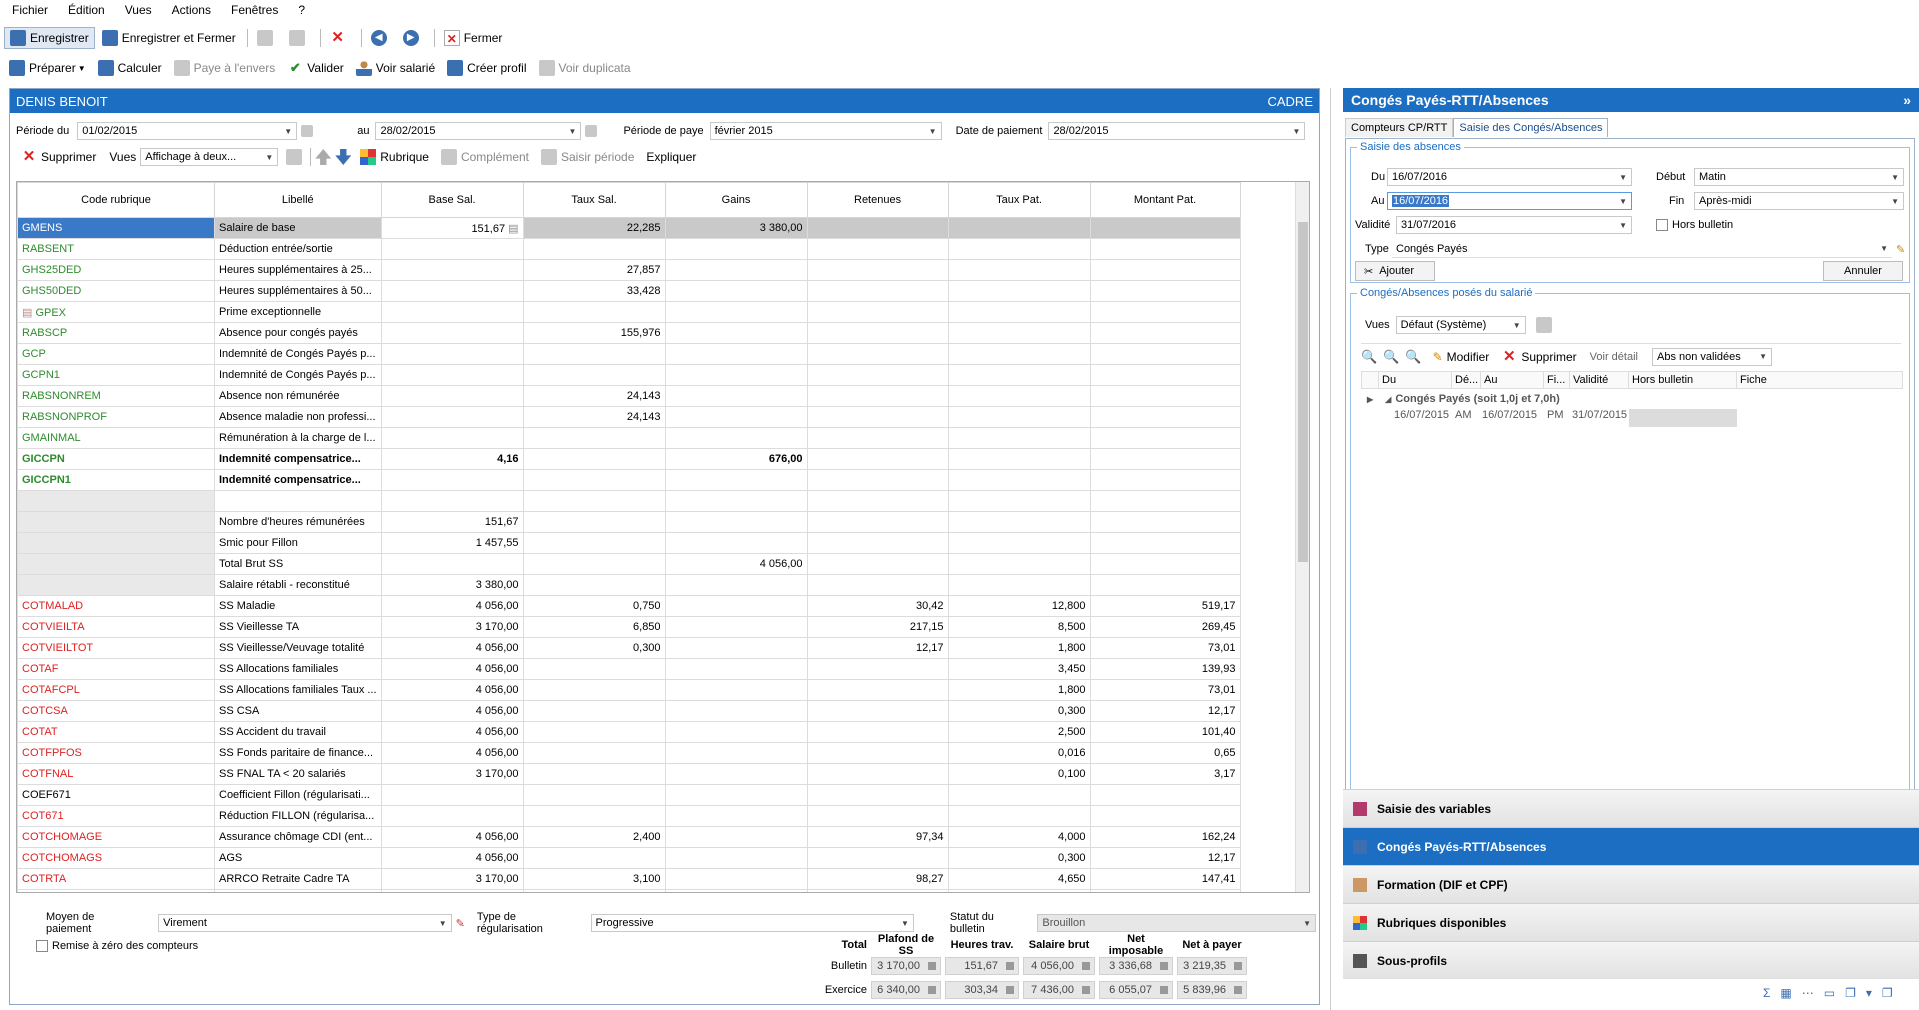  What do you see at coordinates (116, 858) in the screenshot?
I see `cell-code: COTCHOMAGS` at bounding box center [116, 858].